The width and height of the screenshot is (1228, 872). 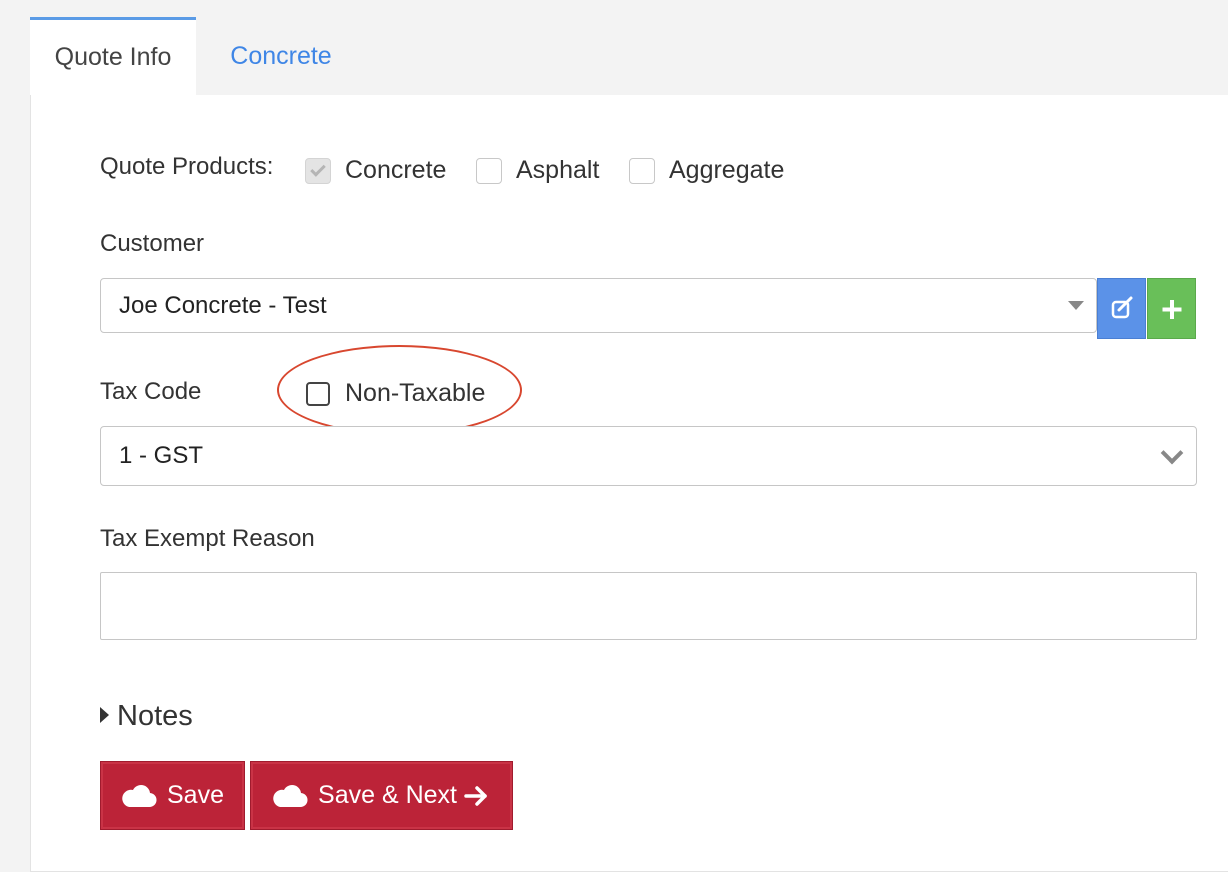 I want to click on concrete-option-label: Concrete, so click(x=396, y=170).